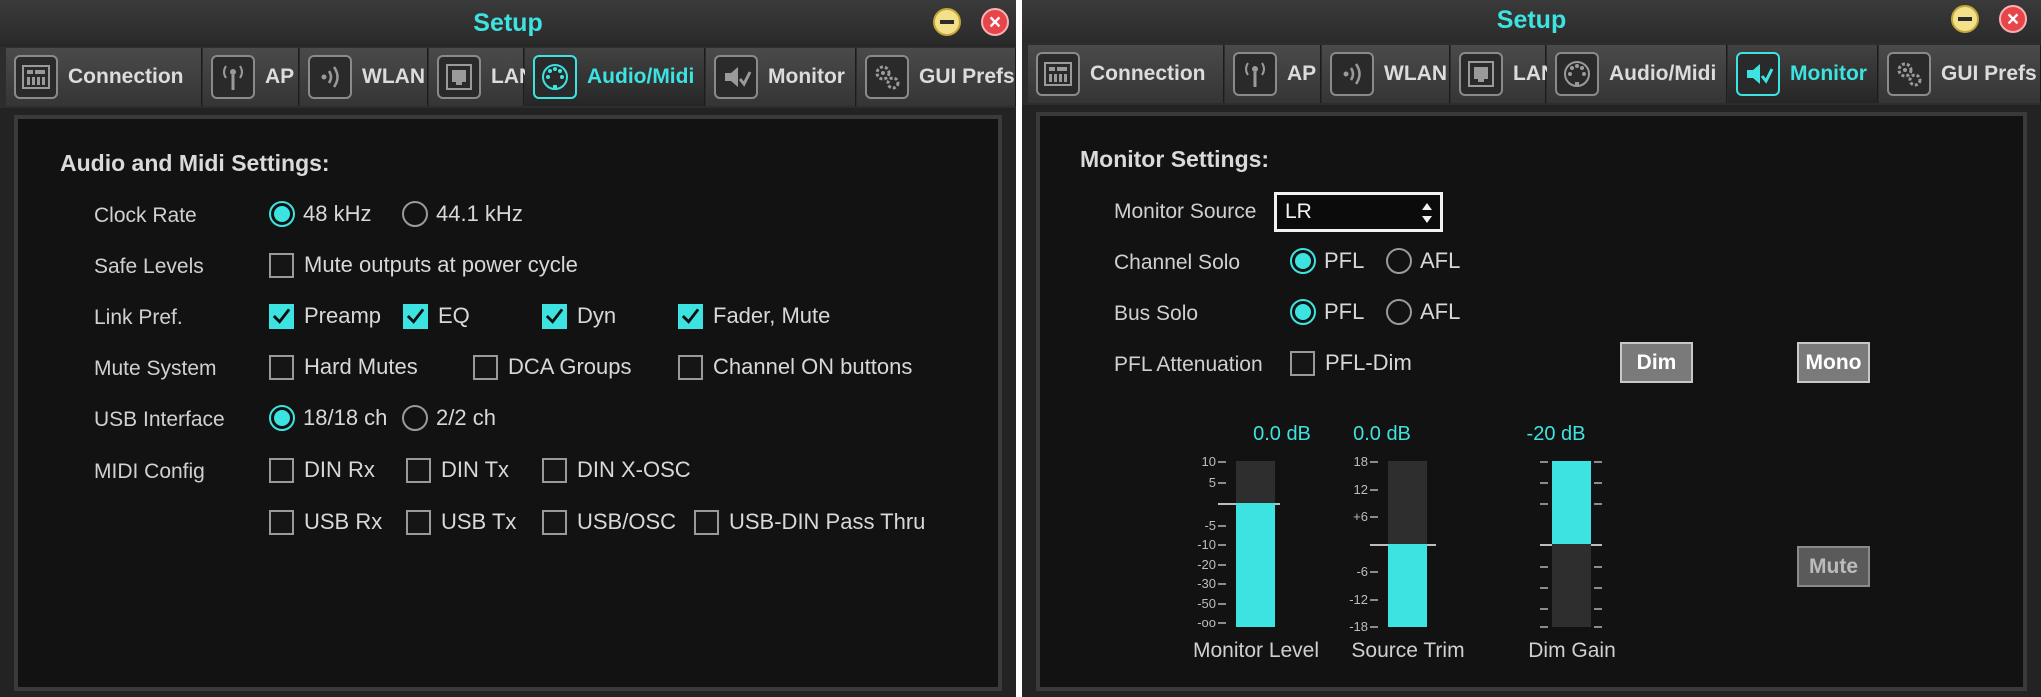 This screenshot has width=2041, height=697. What do you see at coordinates (1362, 571) in the screenshot?
I see `scale-label: -6` at bounding box center [1362, 571].